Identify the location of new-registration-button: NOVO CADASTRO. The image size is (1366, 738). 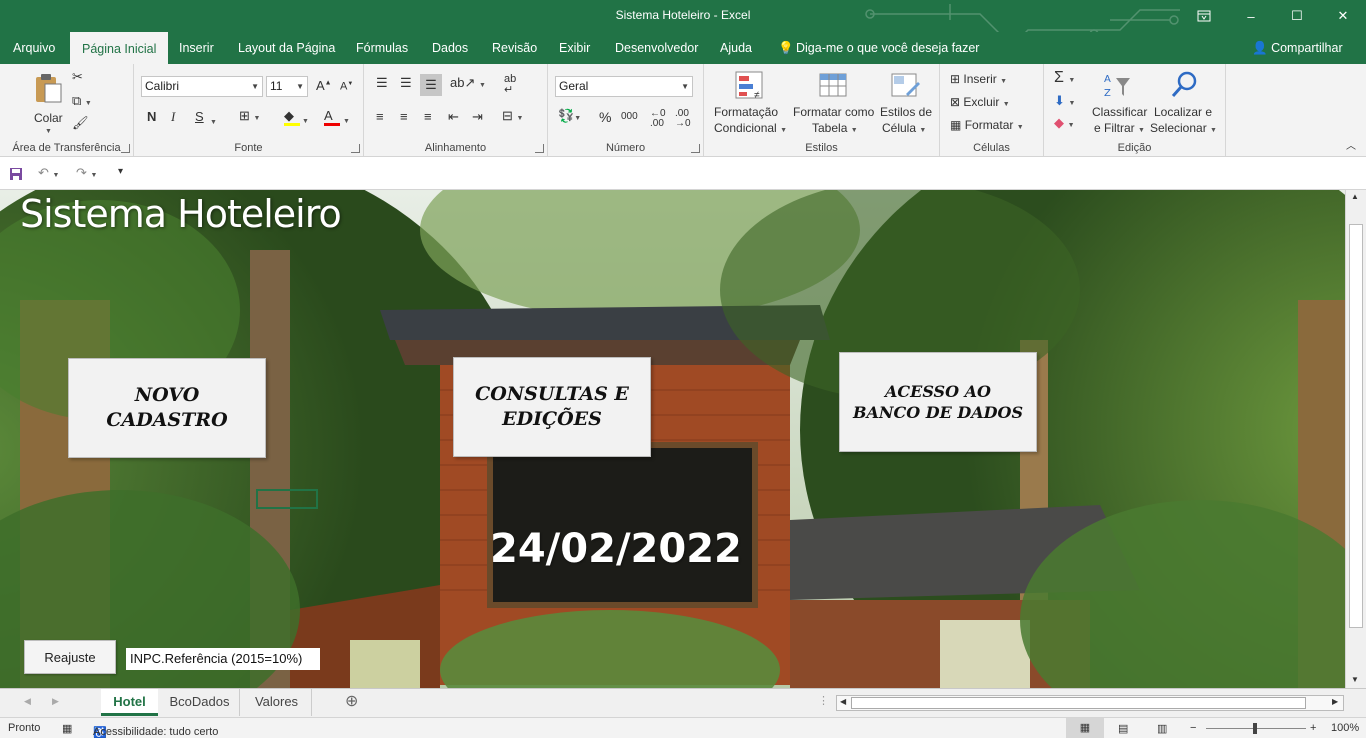
(167, 408).